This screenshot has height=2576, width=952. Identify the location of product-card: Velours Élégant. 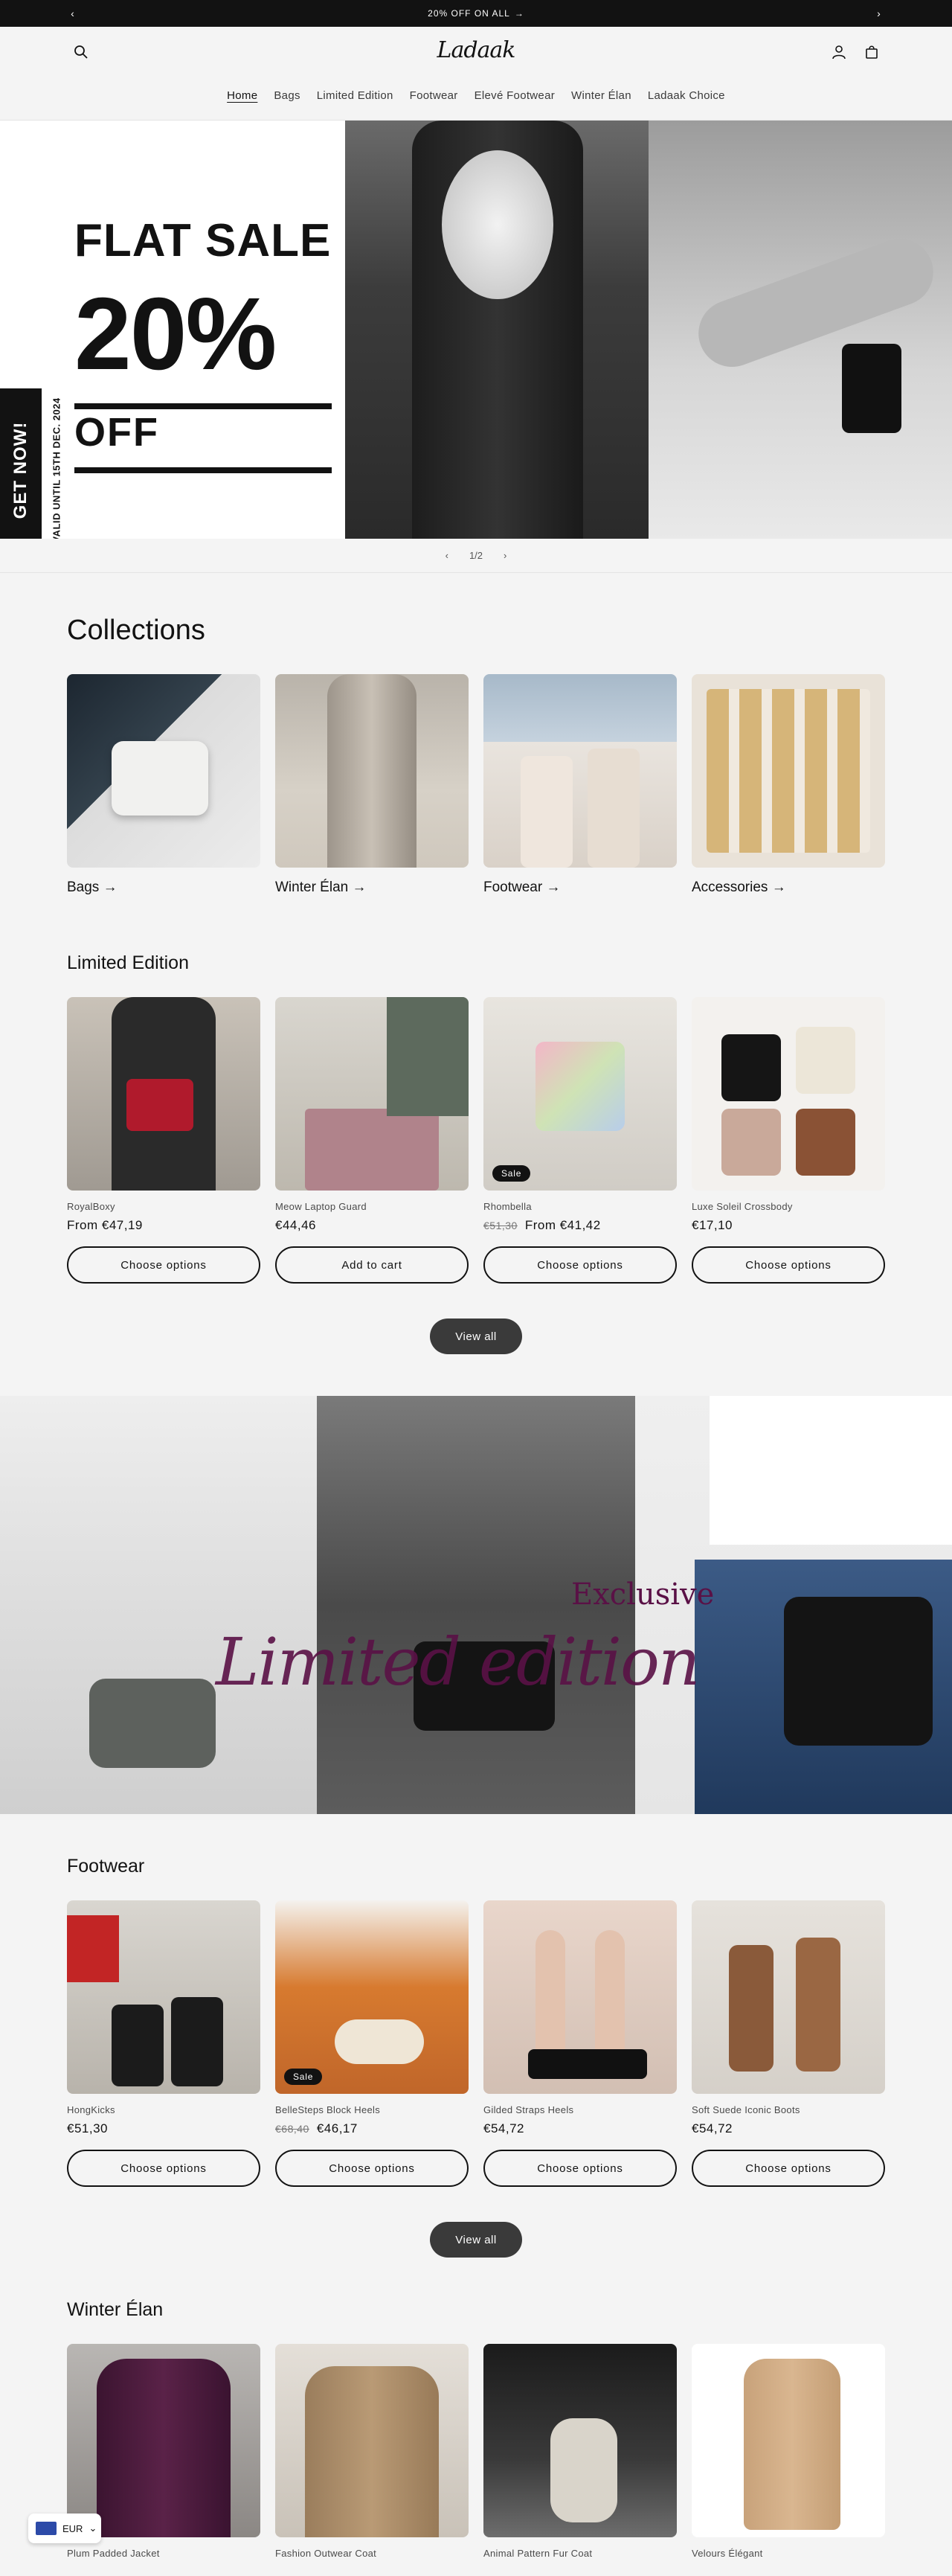
(788, 2451).